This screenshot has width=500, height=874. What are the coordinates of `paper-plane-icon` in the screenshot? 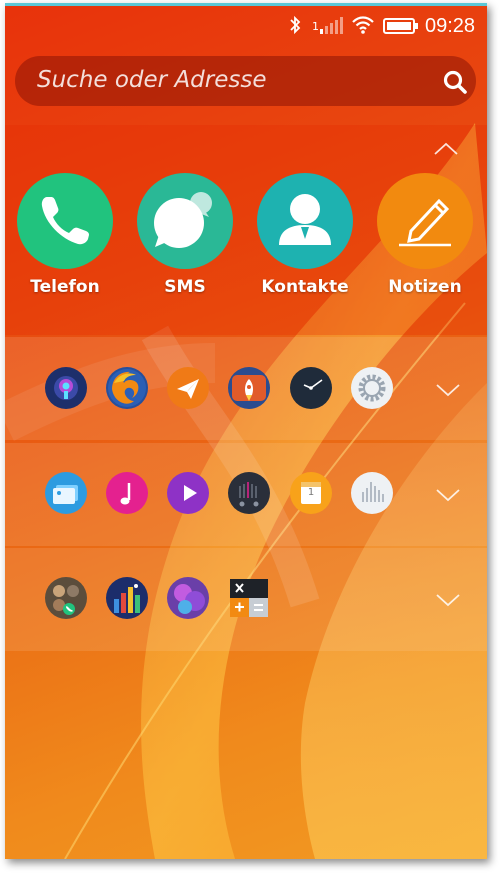 It's located at (188, 388).